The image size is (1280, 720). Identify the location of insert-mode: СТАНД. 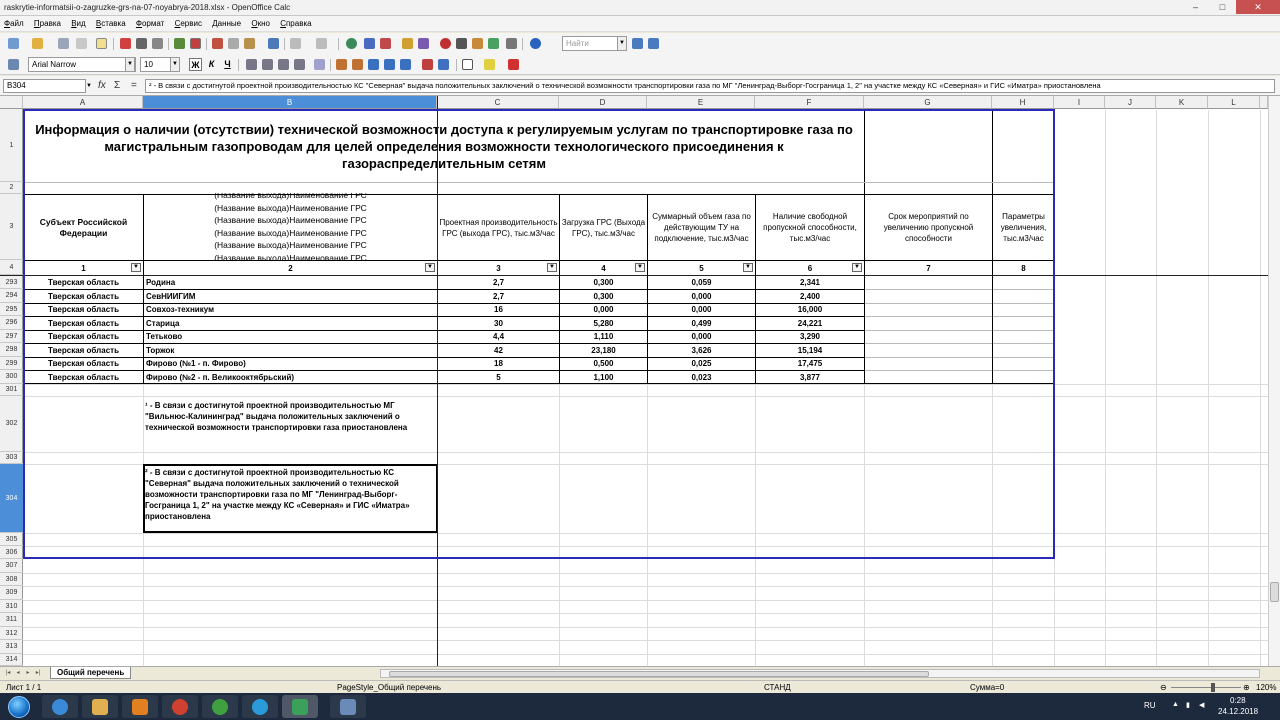
(777, 687).